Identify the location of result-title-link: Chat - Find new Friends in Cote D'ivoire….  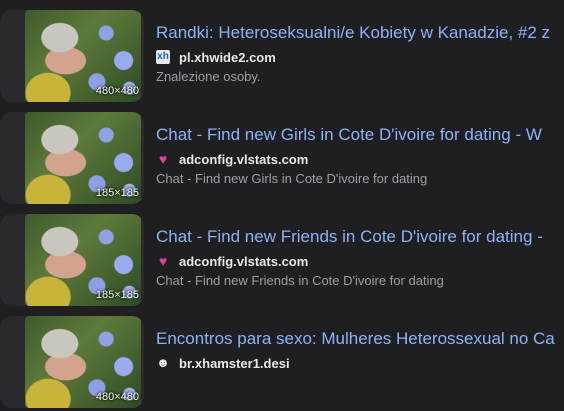
(360, 237).